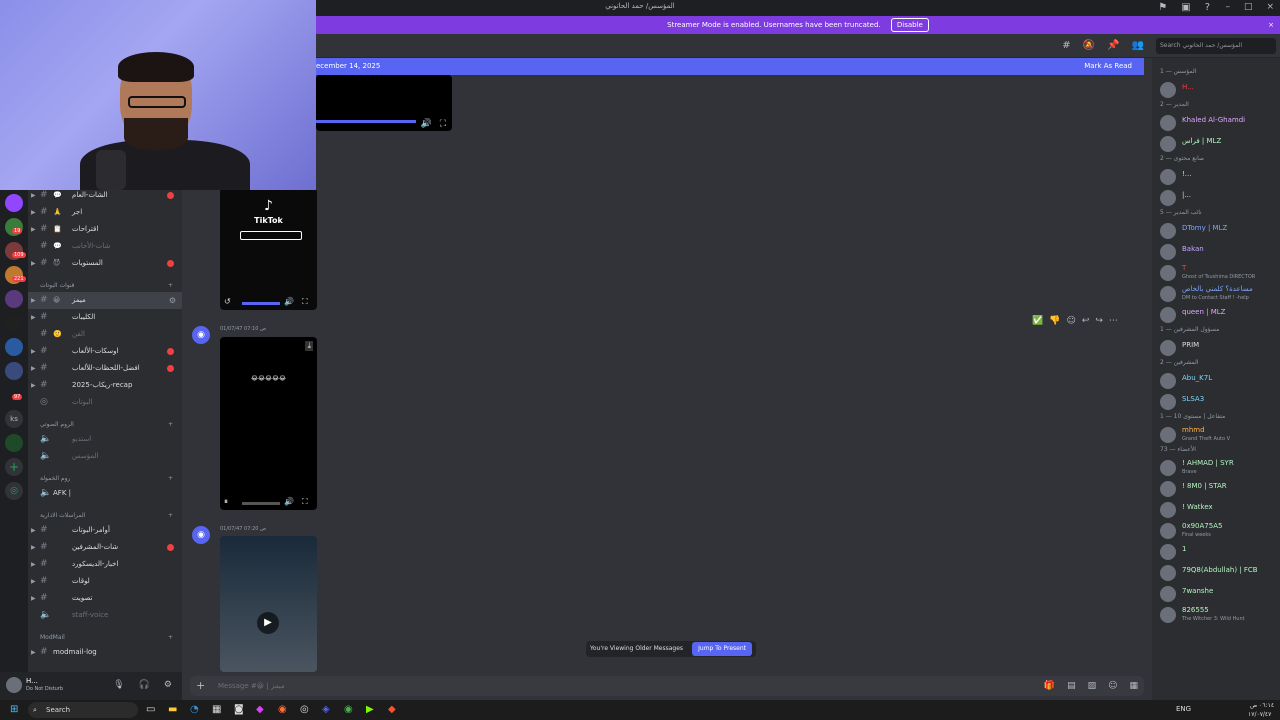 The width and height of the screenshot is (1280, 720). I want to click on video-embed: 🔊 ⛶, so click(384, 103).